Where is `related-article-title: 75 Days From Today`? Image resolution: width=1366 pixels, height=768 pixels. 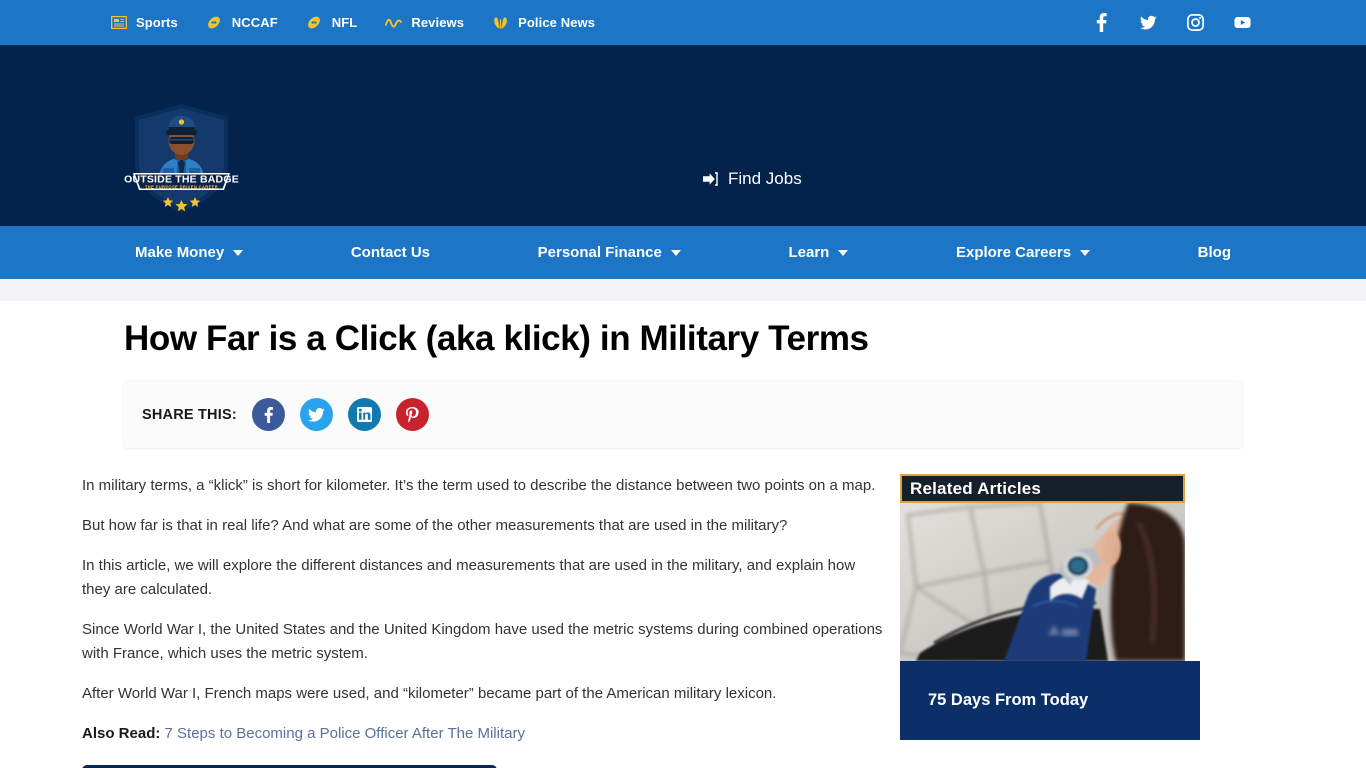
related-article-title: 75 Days From Today is located at coordinates (1008, 700).